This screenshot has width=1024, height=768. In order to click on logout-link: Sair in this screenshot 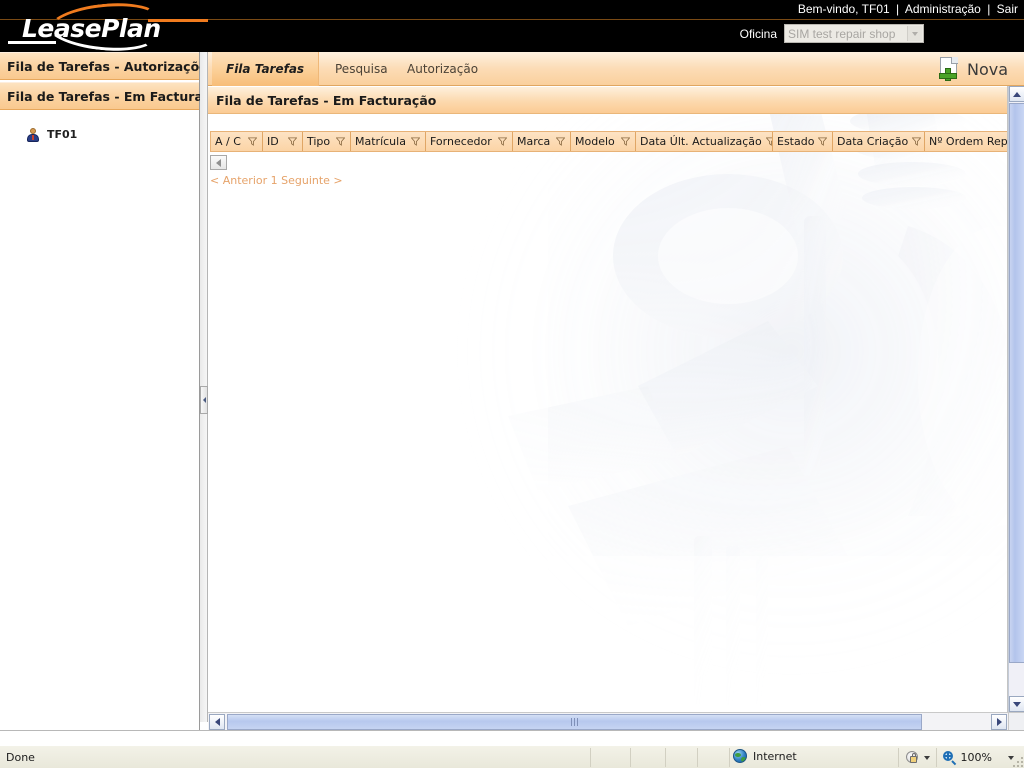, I will do `click(1007, 9)`.